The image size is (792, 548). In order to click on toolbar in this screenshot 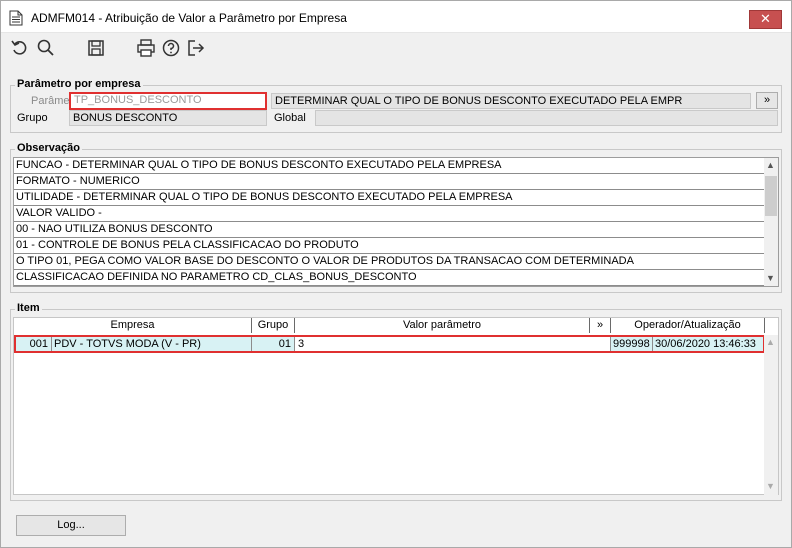, I will do `click(396, 48)`.